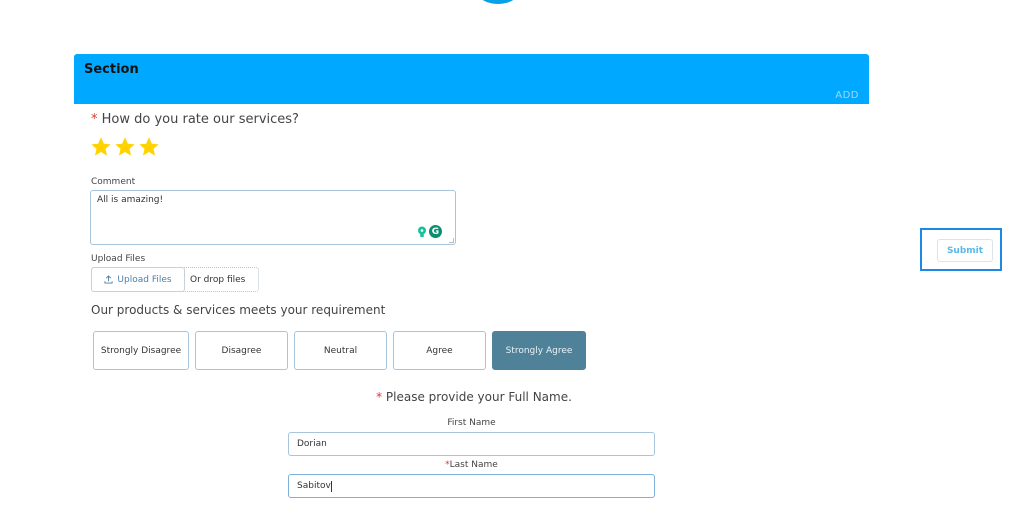 This screenshot has width=1024, height=517. What do you see at coordinates (422, 232) in the screenshot?
I see `lightbulb-icon` at bounding box center [422, 232].